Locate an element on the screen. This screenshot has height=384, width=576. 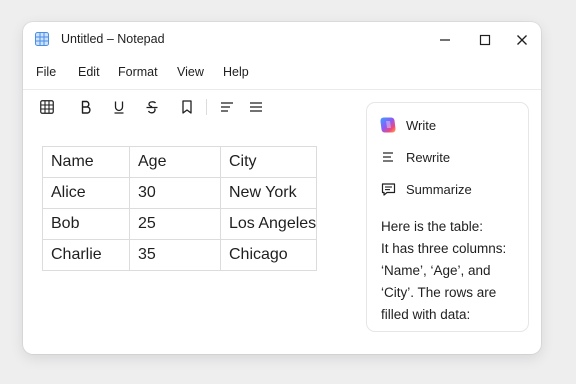
maximize-icon is located at coordinates (485, 40).